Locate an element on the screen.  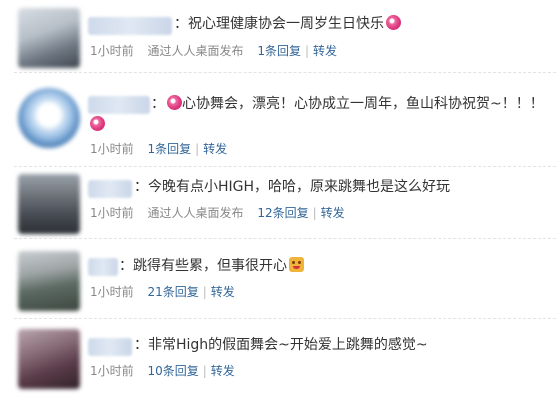
status-meta: 1小时前 通过人人桌面发布 1条回复 | 转发 is located at coordinates (214, 51).